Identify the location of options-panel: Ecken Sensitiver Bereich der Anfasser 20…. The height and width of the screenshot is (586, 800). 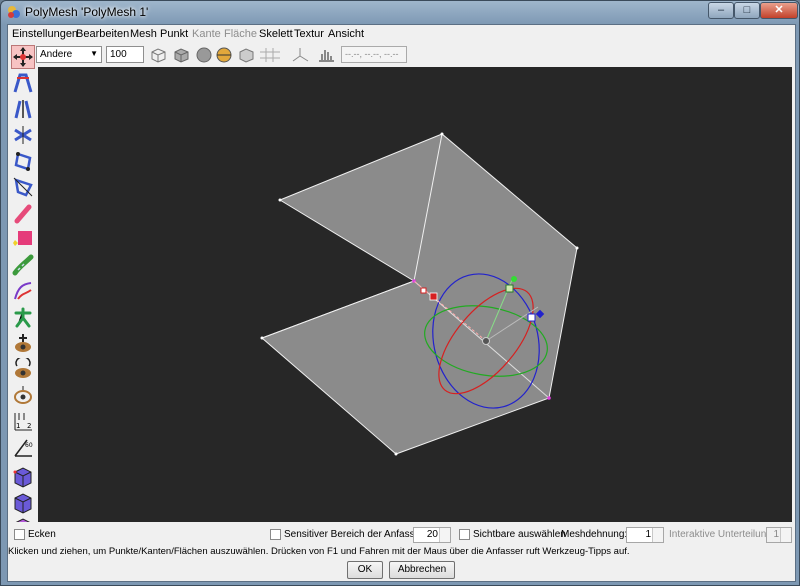
(401, 551).